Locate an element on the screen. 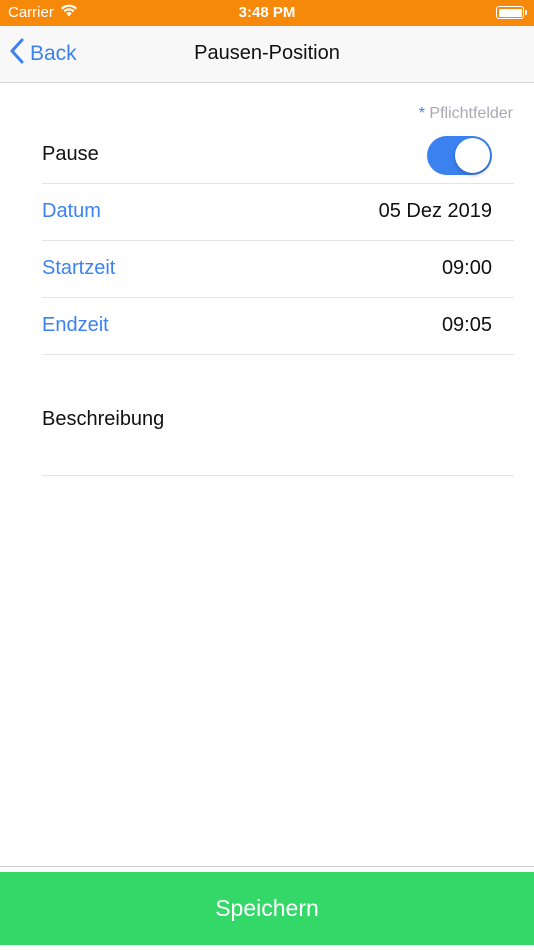  startzeit-label: Startzeit is located at coordinates (79, 268).